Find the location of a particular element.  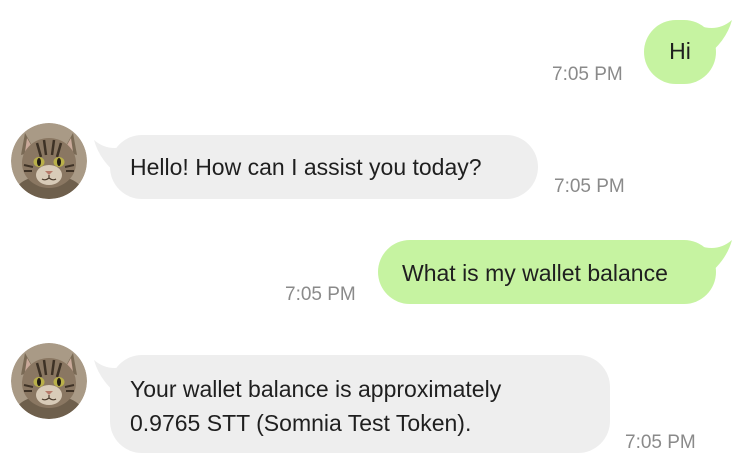

message-text-line: Your wallet balance is approximately is located at coordinates (316, 389).